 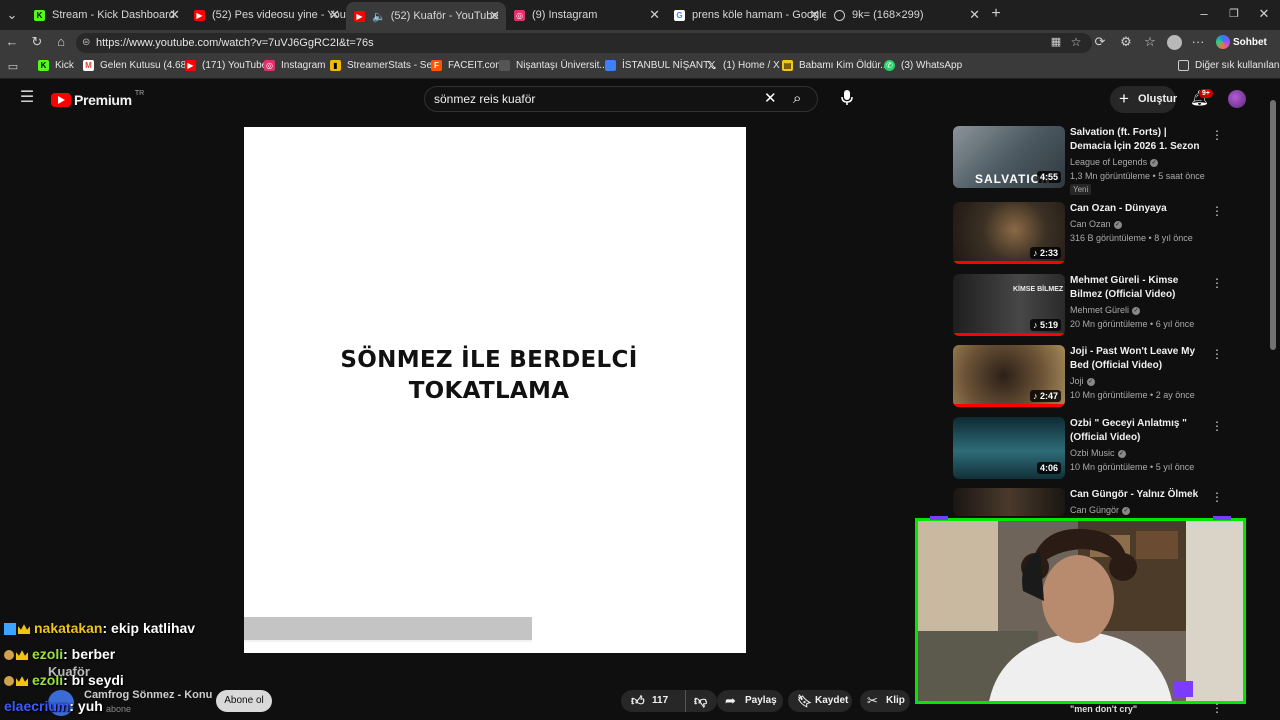 I want to click on browser-tab: 9k= (168×299) ✕, so click(x=906, y=15).